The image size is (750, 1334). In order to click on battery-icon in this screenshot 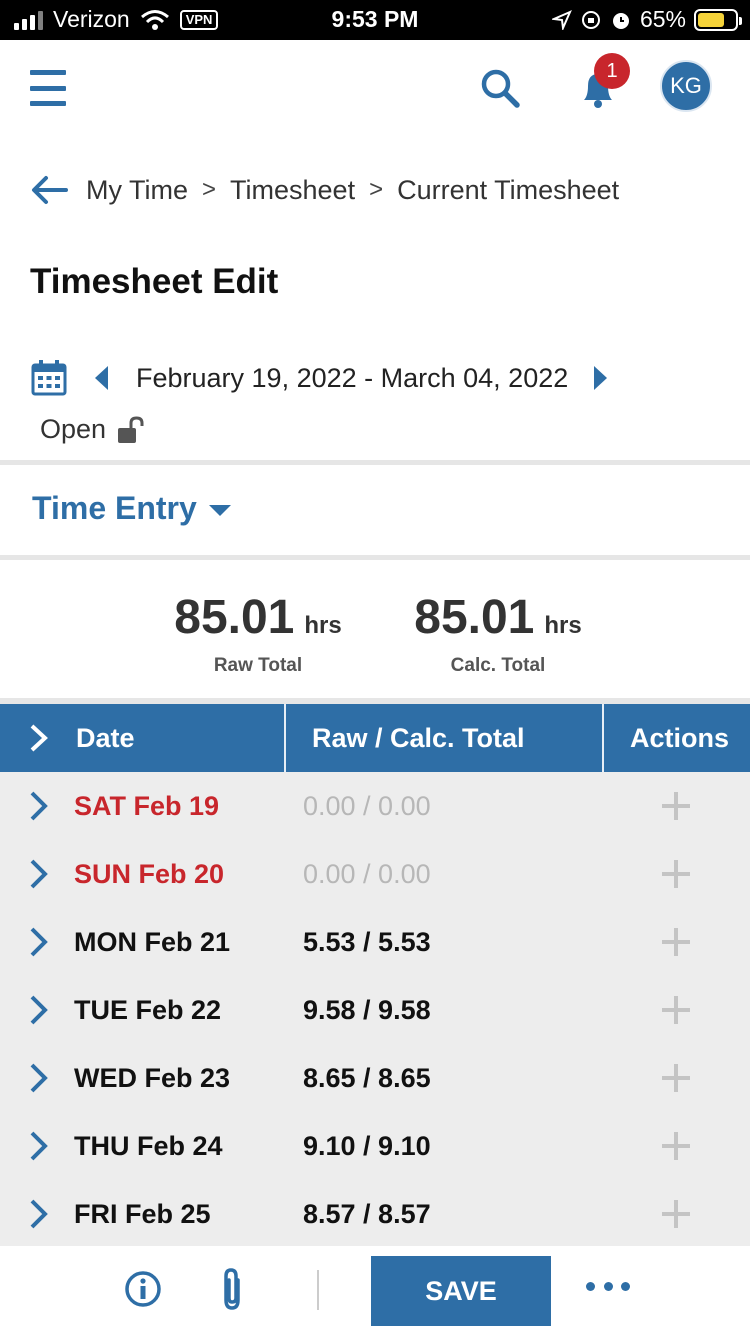, I will do `click(718, 19)`.